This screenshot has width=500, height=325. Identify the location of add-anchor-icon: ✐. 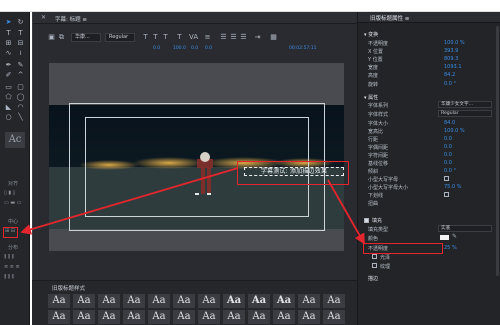
(8, 75).